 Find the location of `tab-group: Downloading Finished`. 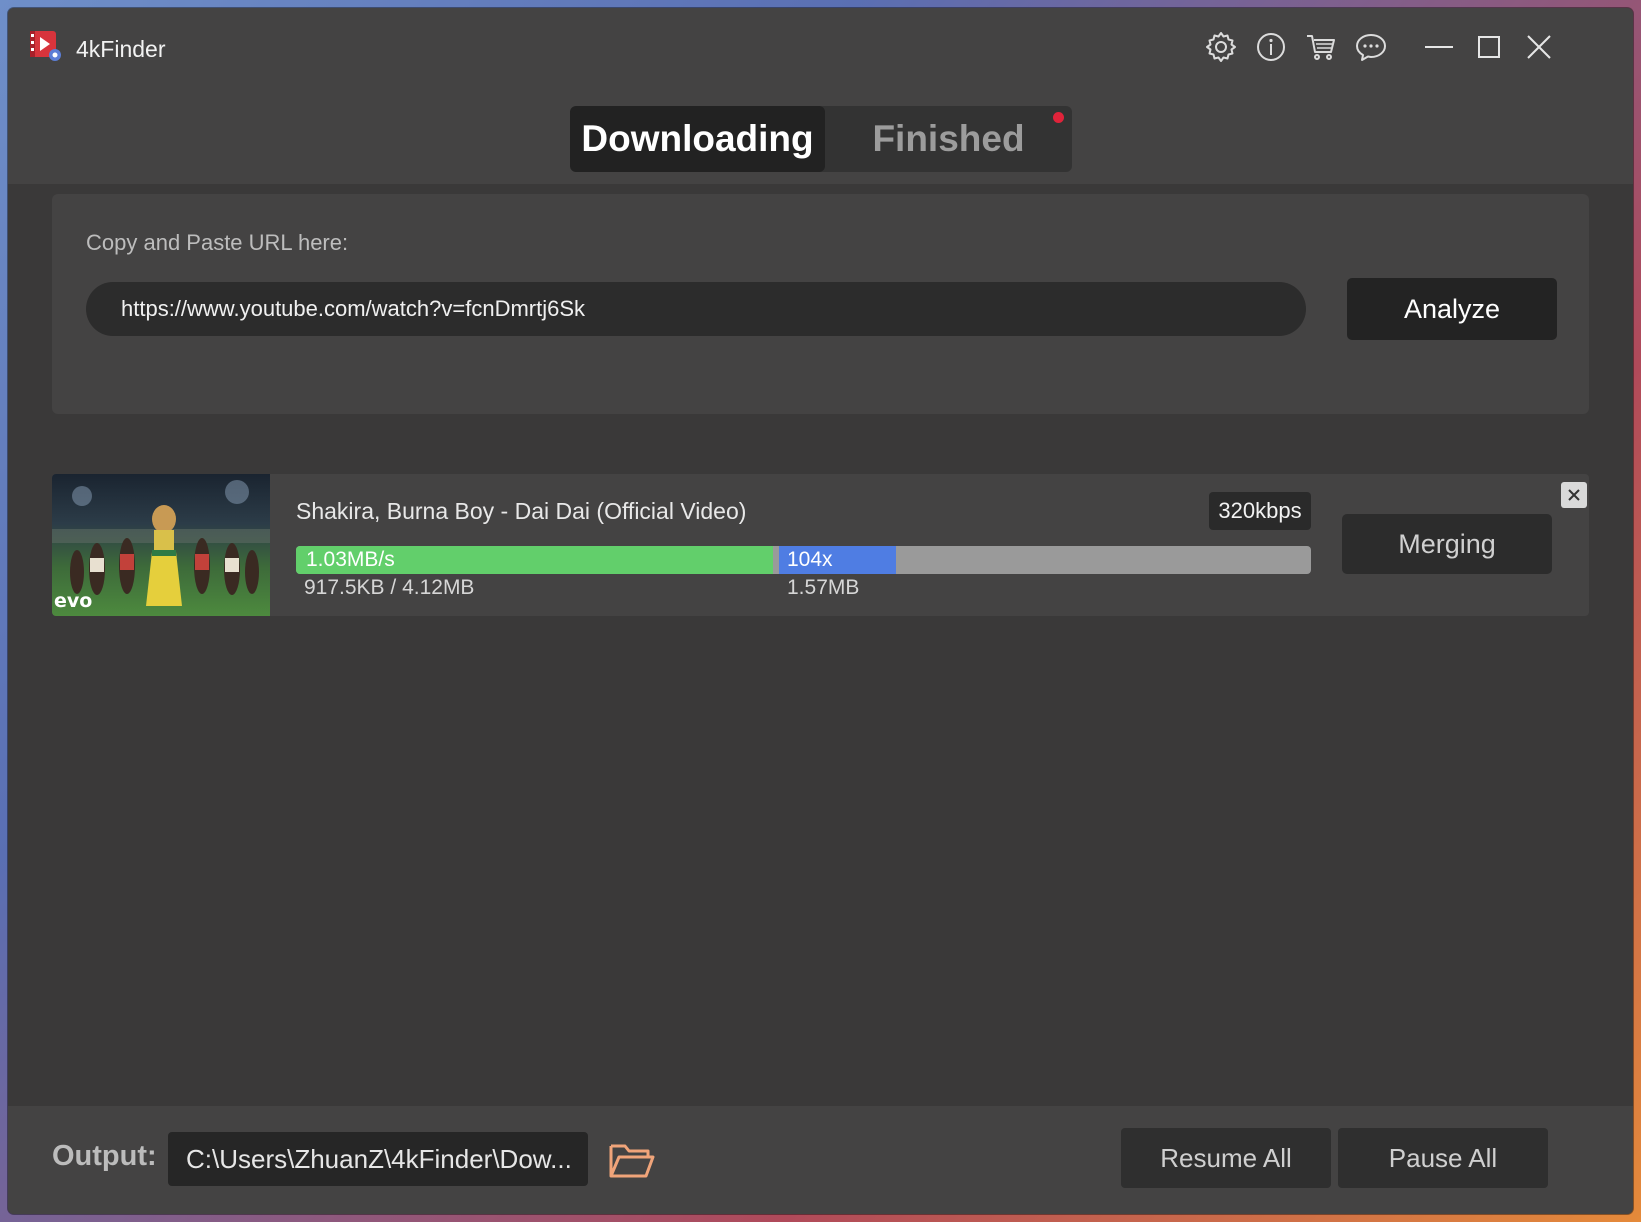

tab-group: Downloading Finished is located at coordinates (821, 139).